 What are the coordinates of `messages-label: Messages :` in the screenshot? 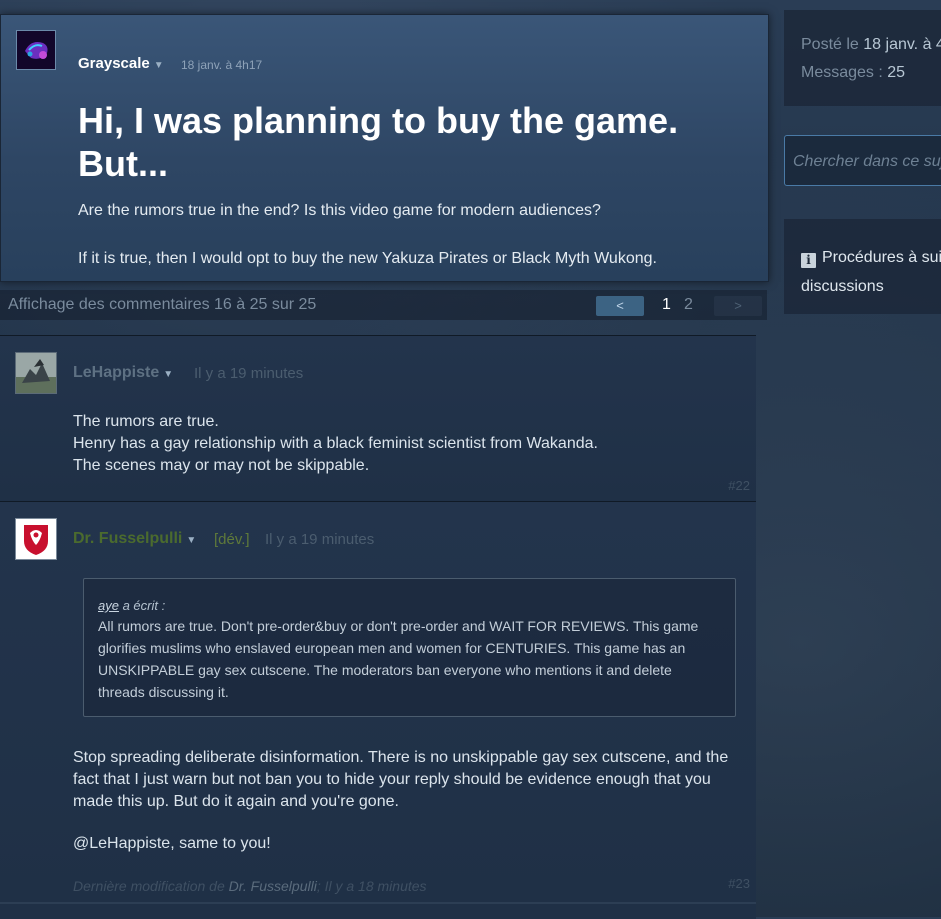 It's located at (842, 72).